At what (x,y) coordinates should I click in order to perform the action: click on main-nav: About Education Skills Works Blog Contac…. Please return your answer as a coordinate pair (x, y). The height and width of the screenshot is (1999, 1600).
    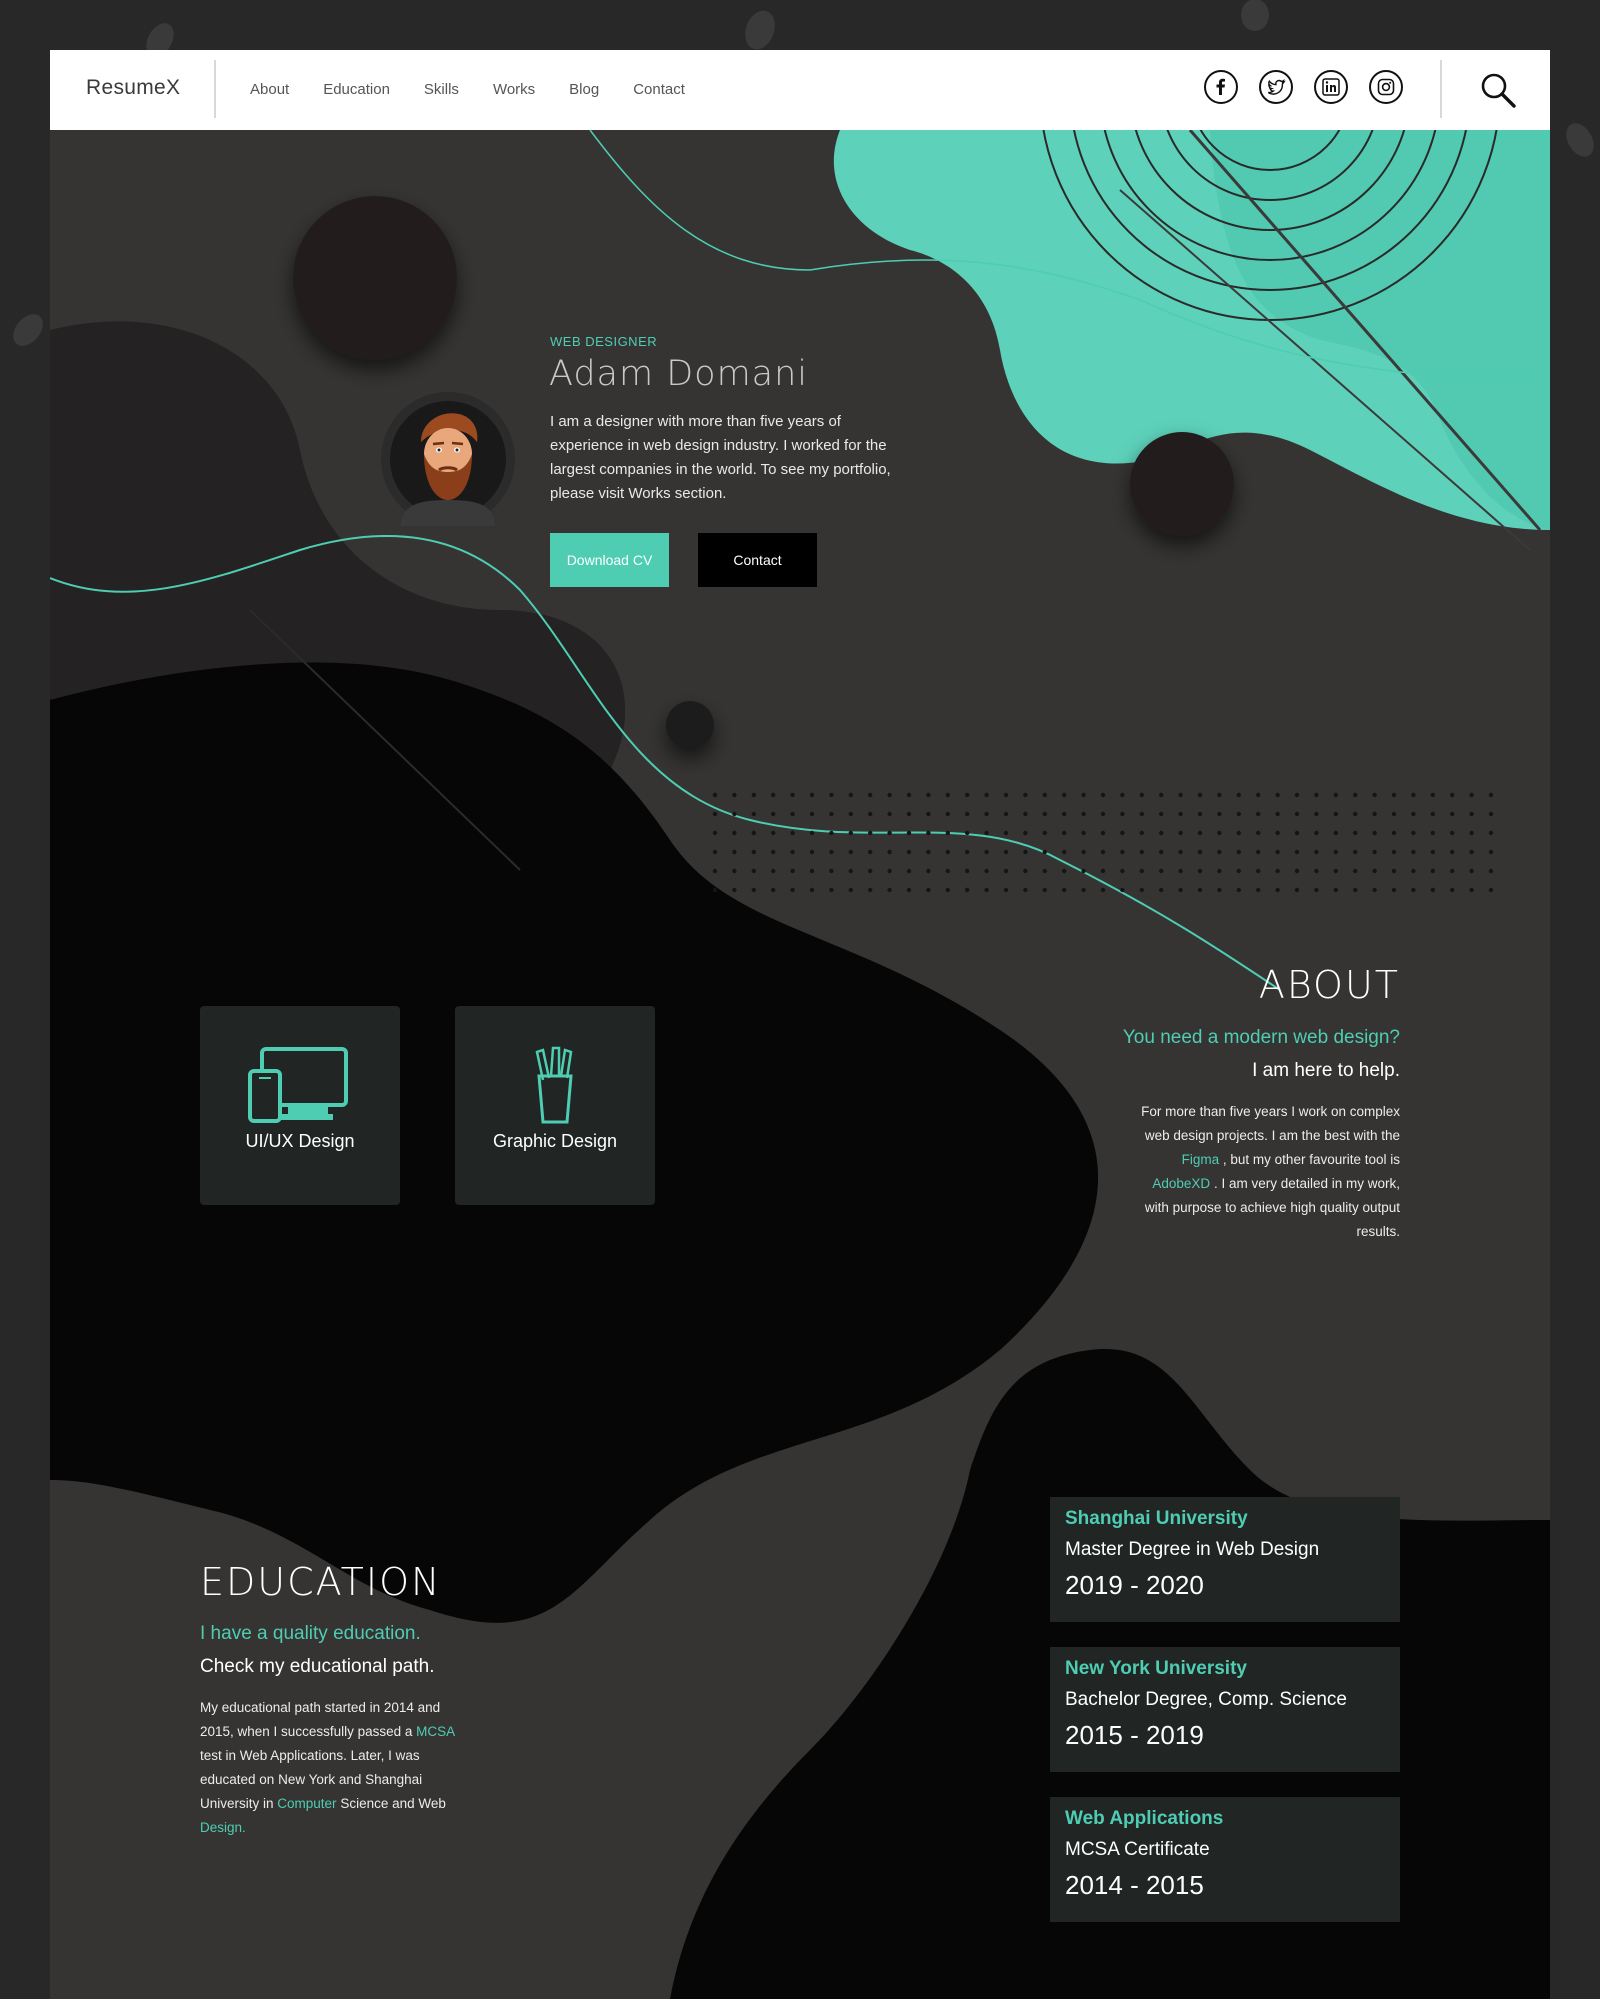
    Looking at the image, I should click on (484, 89).